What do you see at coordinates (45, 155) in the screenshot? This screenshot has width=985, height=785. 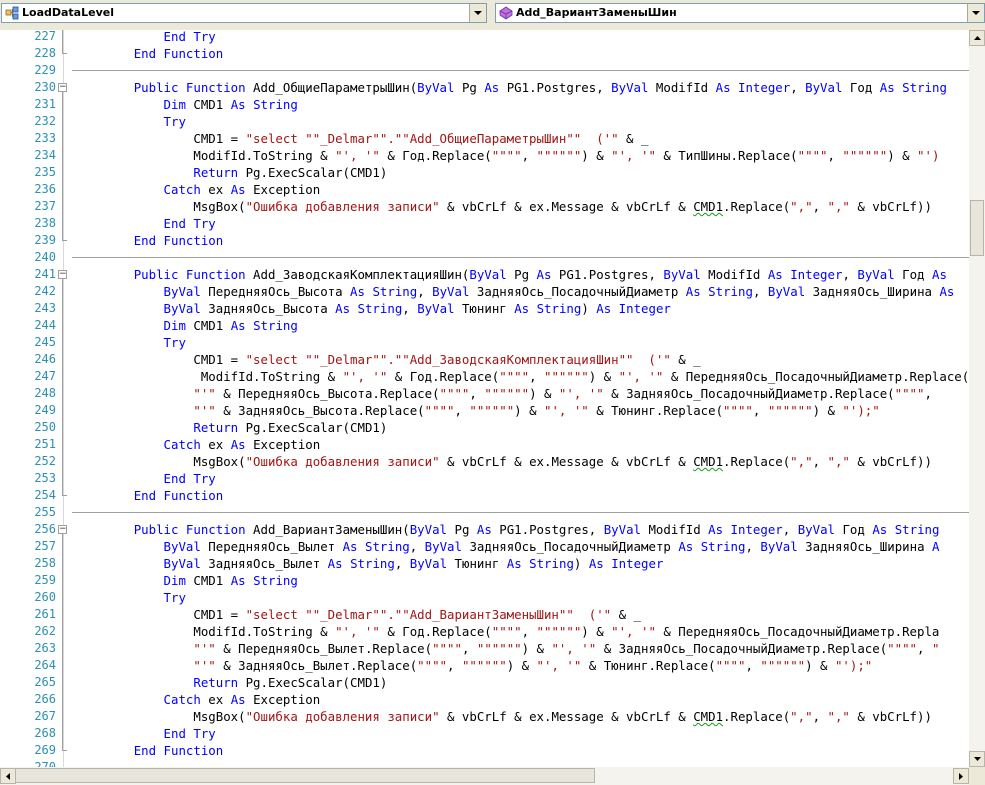 I see `line-number: 234` at bounding box center [45, 155].